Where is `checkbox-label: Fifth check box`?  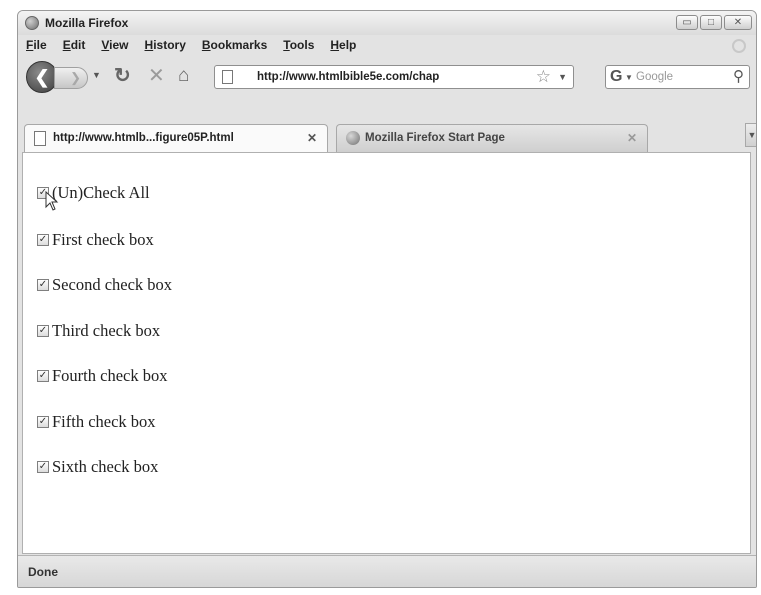 checkbox-label: Fifth check box is located at coordinates (104, 421).